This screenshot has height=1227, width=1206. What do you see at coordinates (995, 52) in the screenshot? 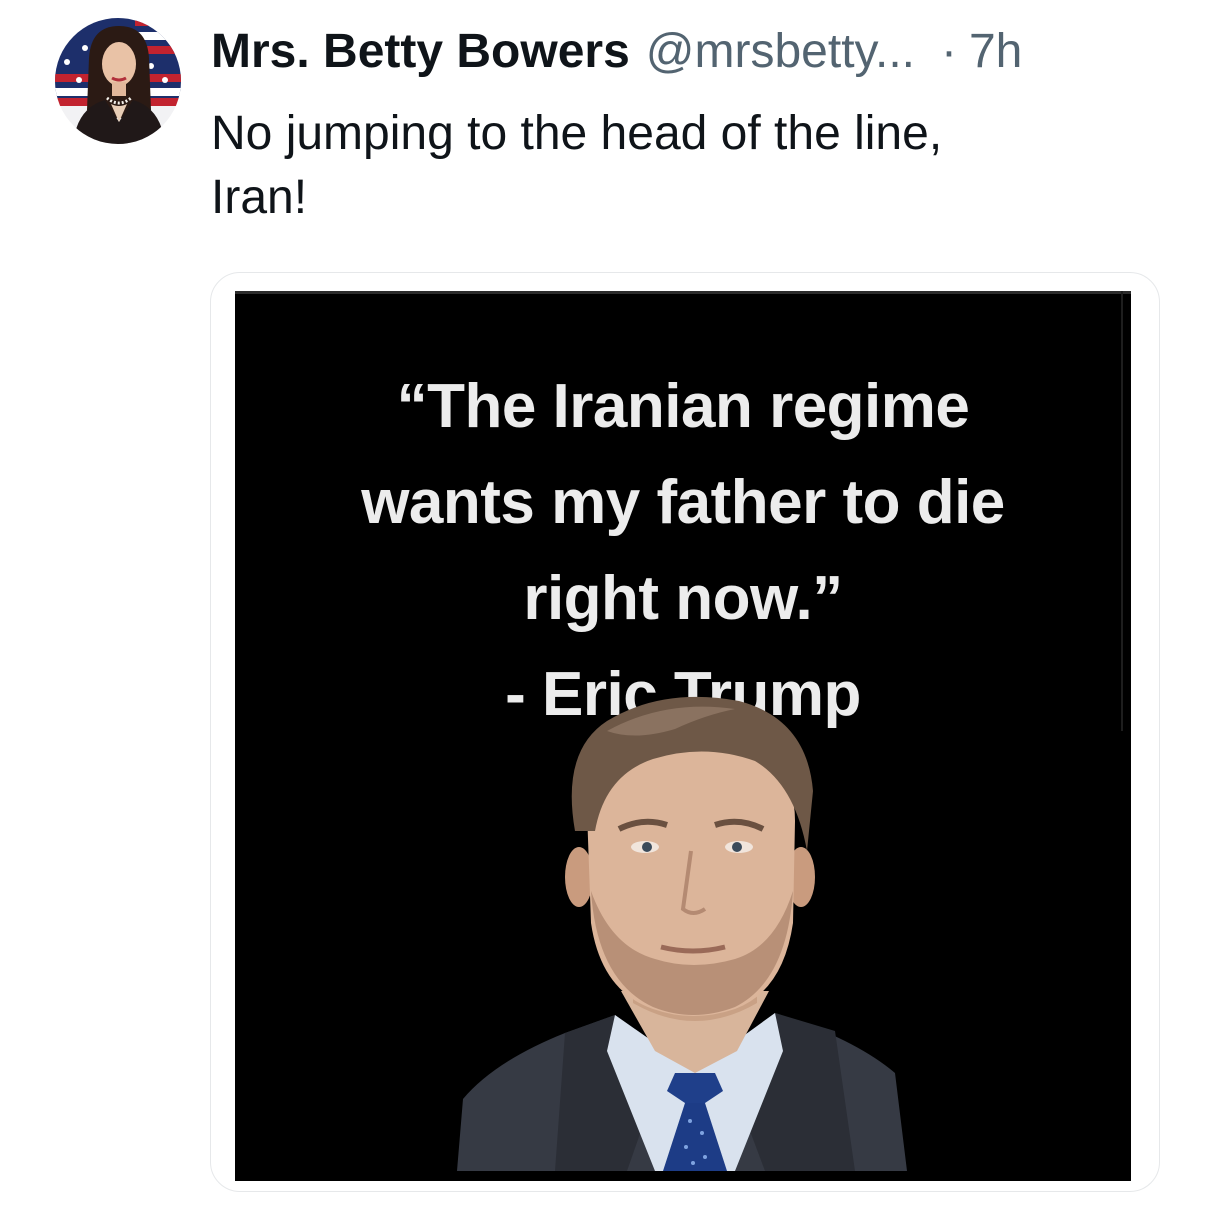
I see `tweet-timestamp: 7h` at bounding box center [995, 52].